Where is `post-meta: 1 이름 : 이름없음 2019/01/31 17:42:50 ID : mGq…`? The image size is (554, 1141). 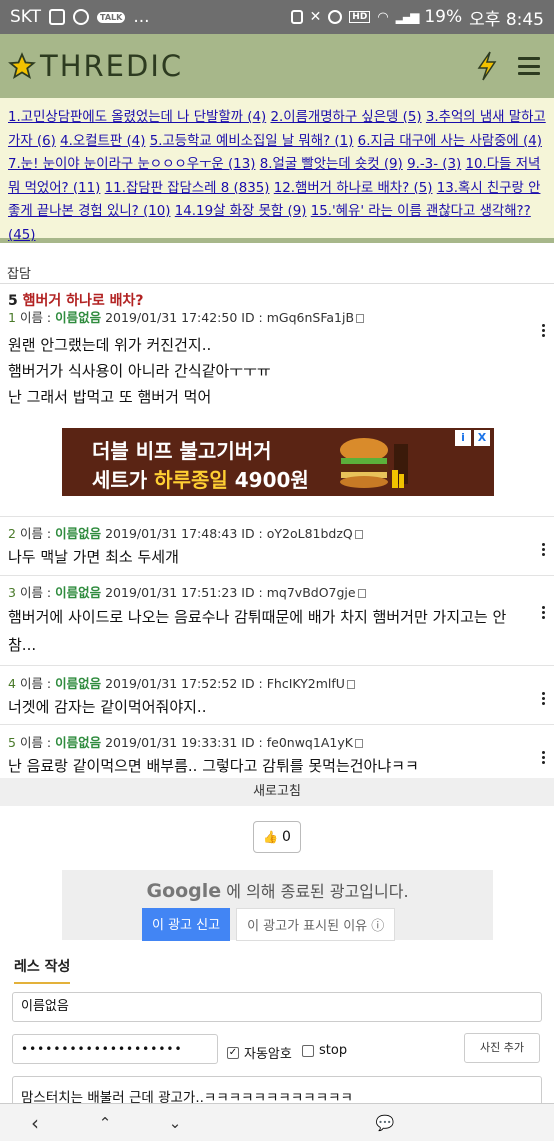 post-meta: 1 이름 : 이름없음 2019/01/31 17:42:50 ID : mGq… is located at coordinates (269, 318).